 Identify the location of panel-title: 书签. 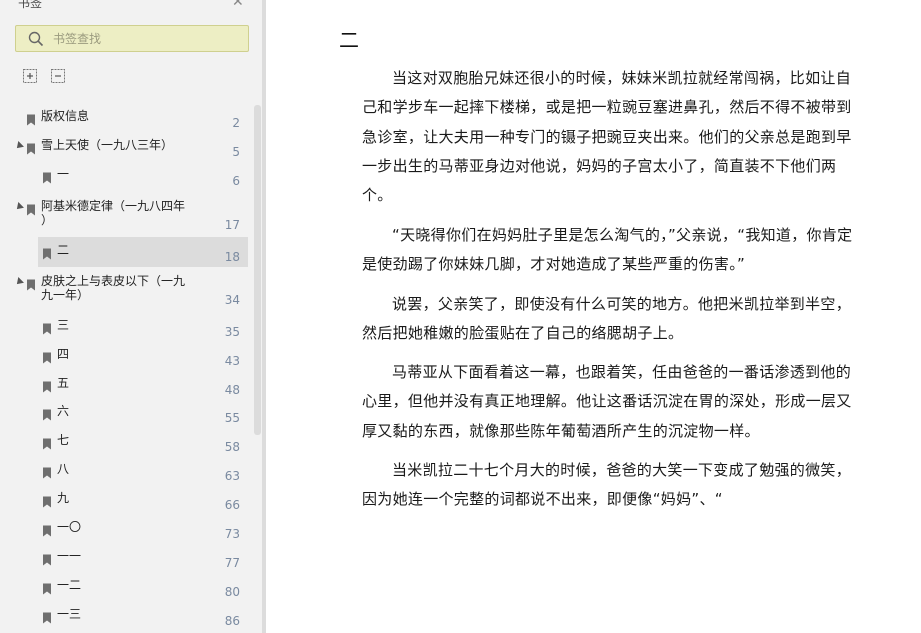
(30, 5).